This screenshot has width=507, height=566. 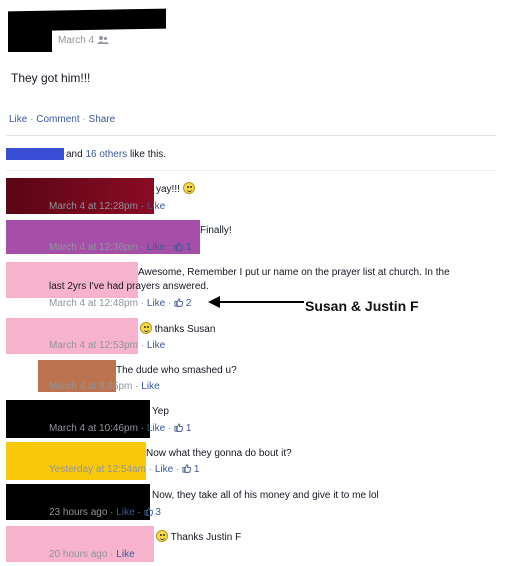 What do you see at coordinates (97, 469) in the screenshot?
I see `comment-timestamp: Yesterday at 12:54am` at bounding box center [97, 469].